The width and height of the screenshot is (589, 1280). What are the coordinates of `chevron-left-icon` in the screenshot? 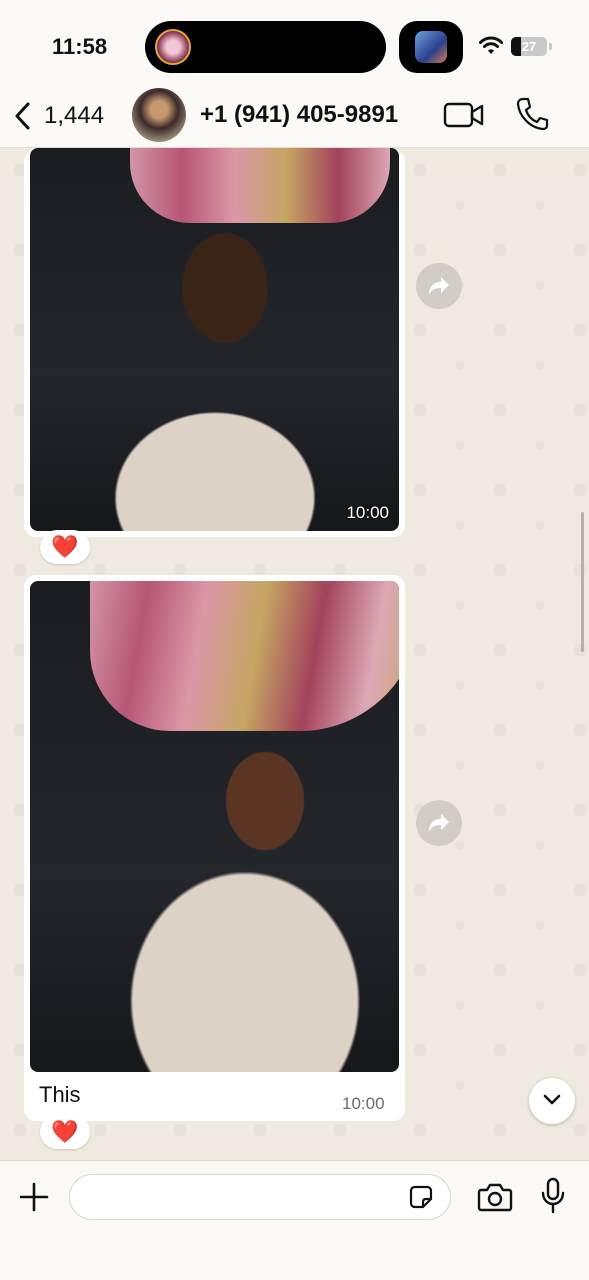 It's located at (22, 116).